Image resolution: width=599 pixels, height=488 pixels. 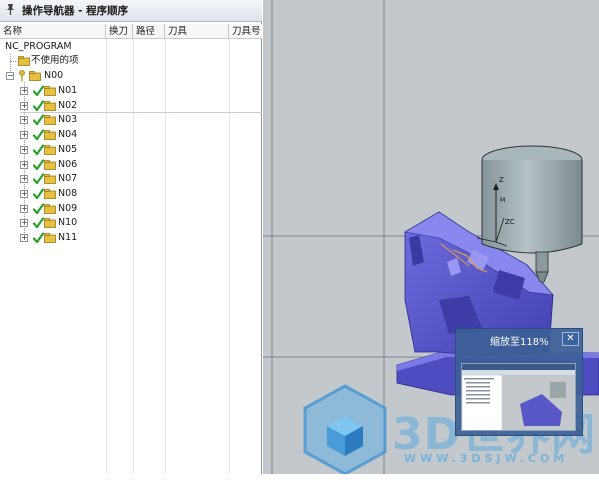 I want to click on tree-row-unused: 不使用的项, so click(x=131, y=61).